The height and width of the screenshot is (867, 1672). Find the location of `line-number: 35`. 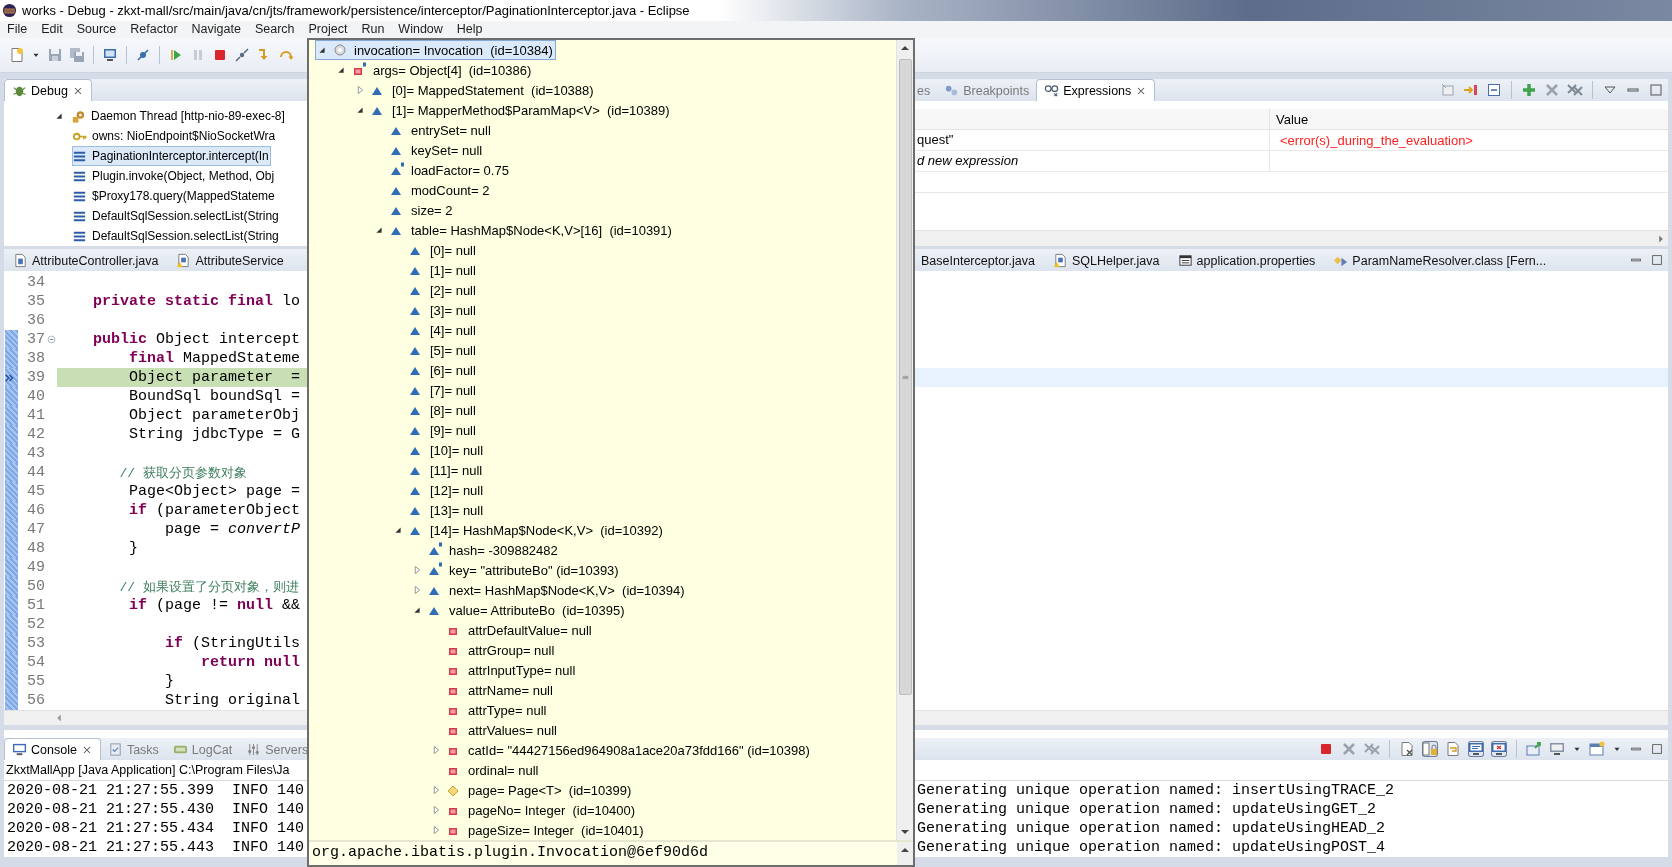

line-number: 35 is located at coordinates (35, 301).